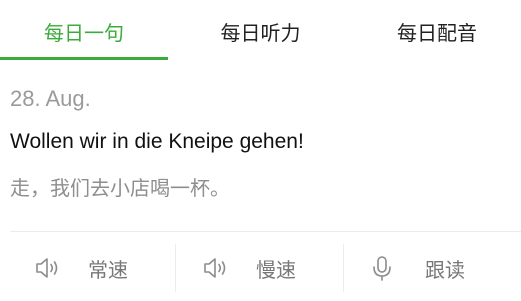 The height and width of the screenshot is (301, 521). I want to click on normal-speed-button: 常速, so click(79, 268).